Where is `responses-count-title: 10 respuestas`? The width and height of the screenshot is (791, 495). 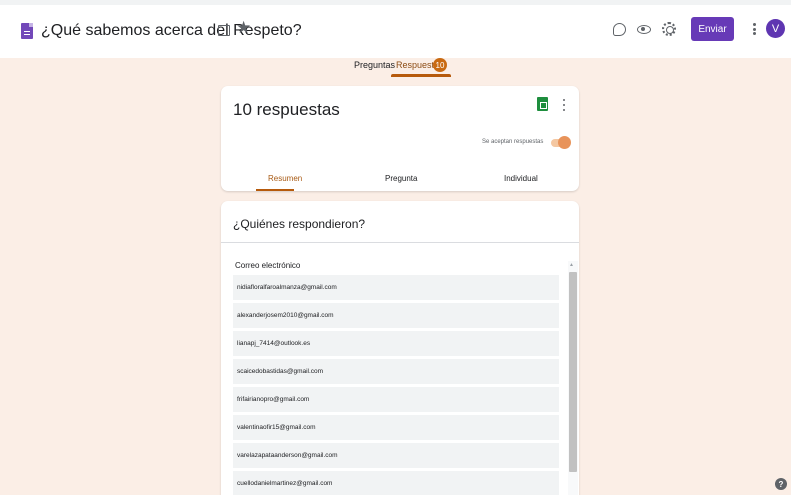
responses-count-title: 10 respuestas is located at coordinates (286, 109).